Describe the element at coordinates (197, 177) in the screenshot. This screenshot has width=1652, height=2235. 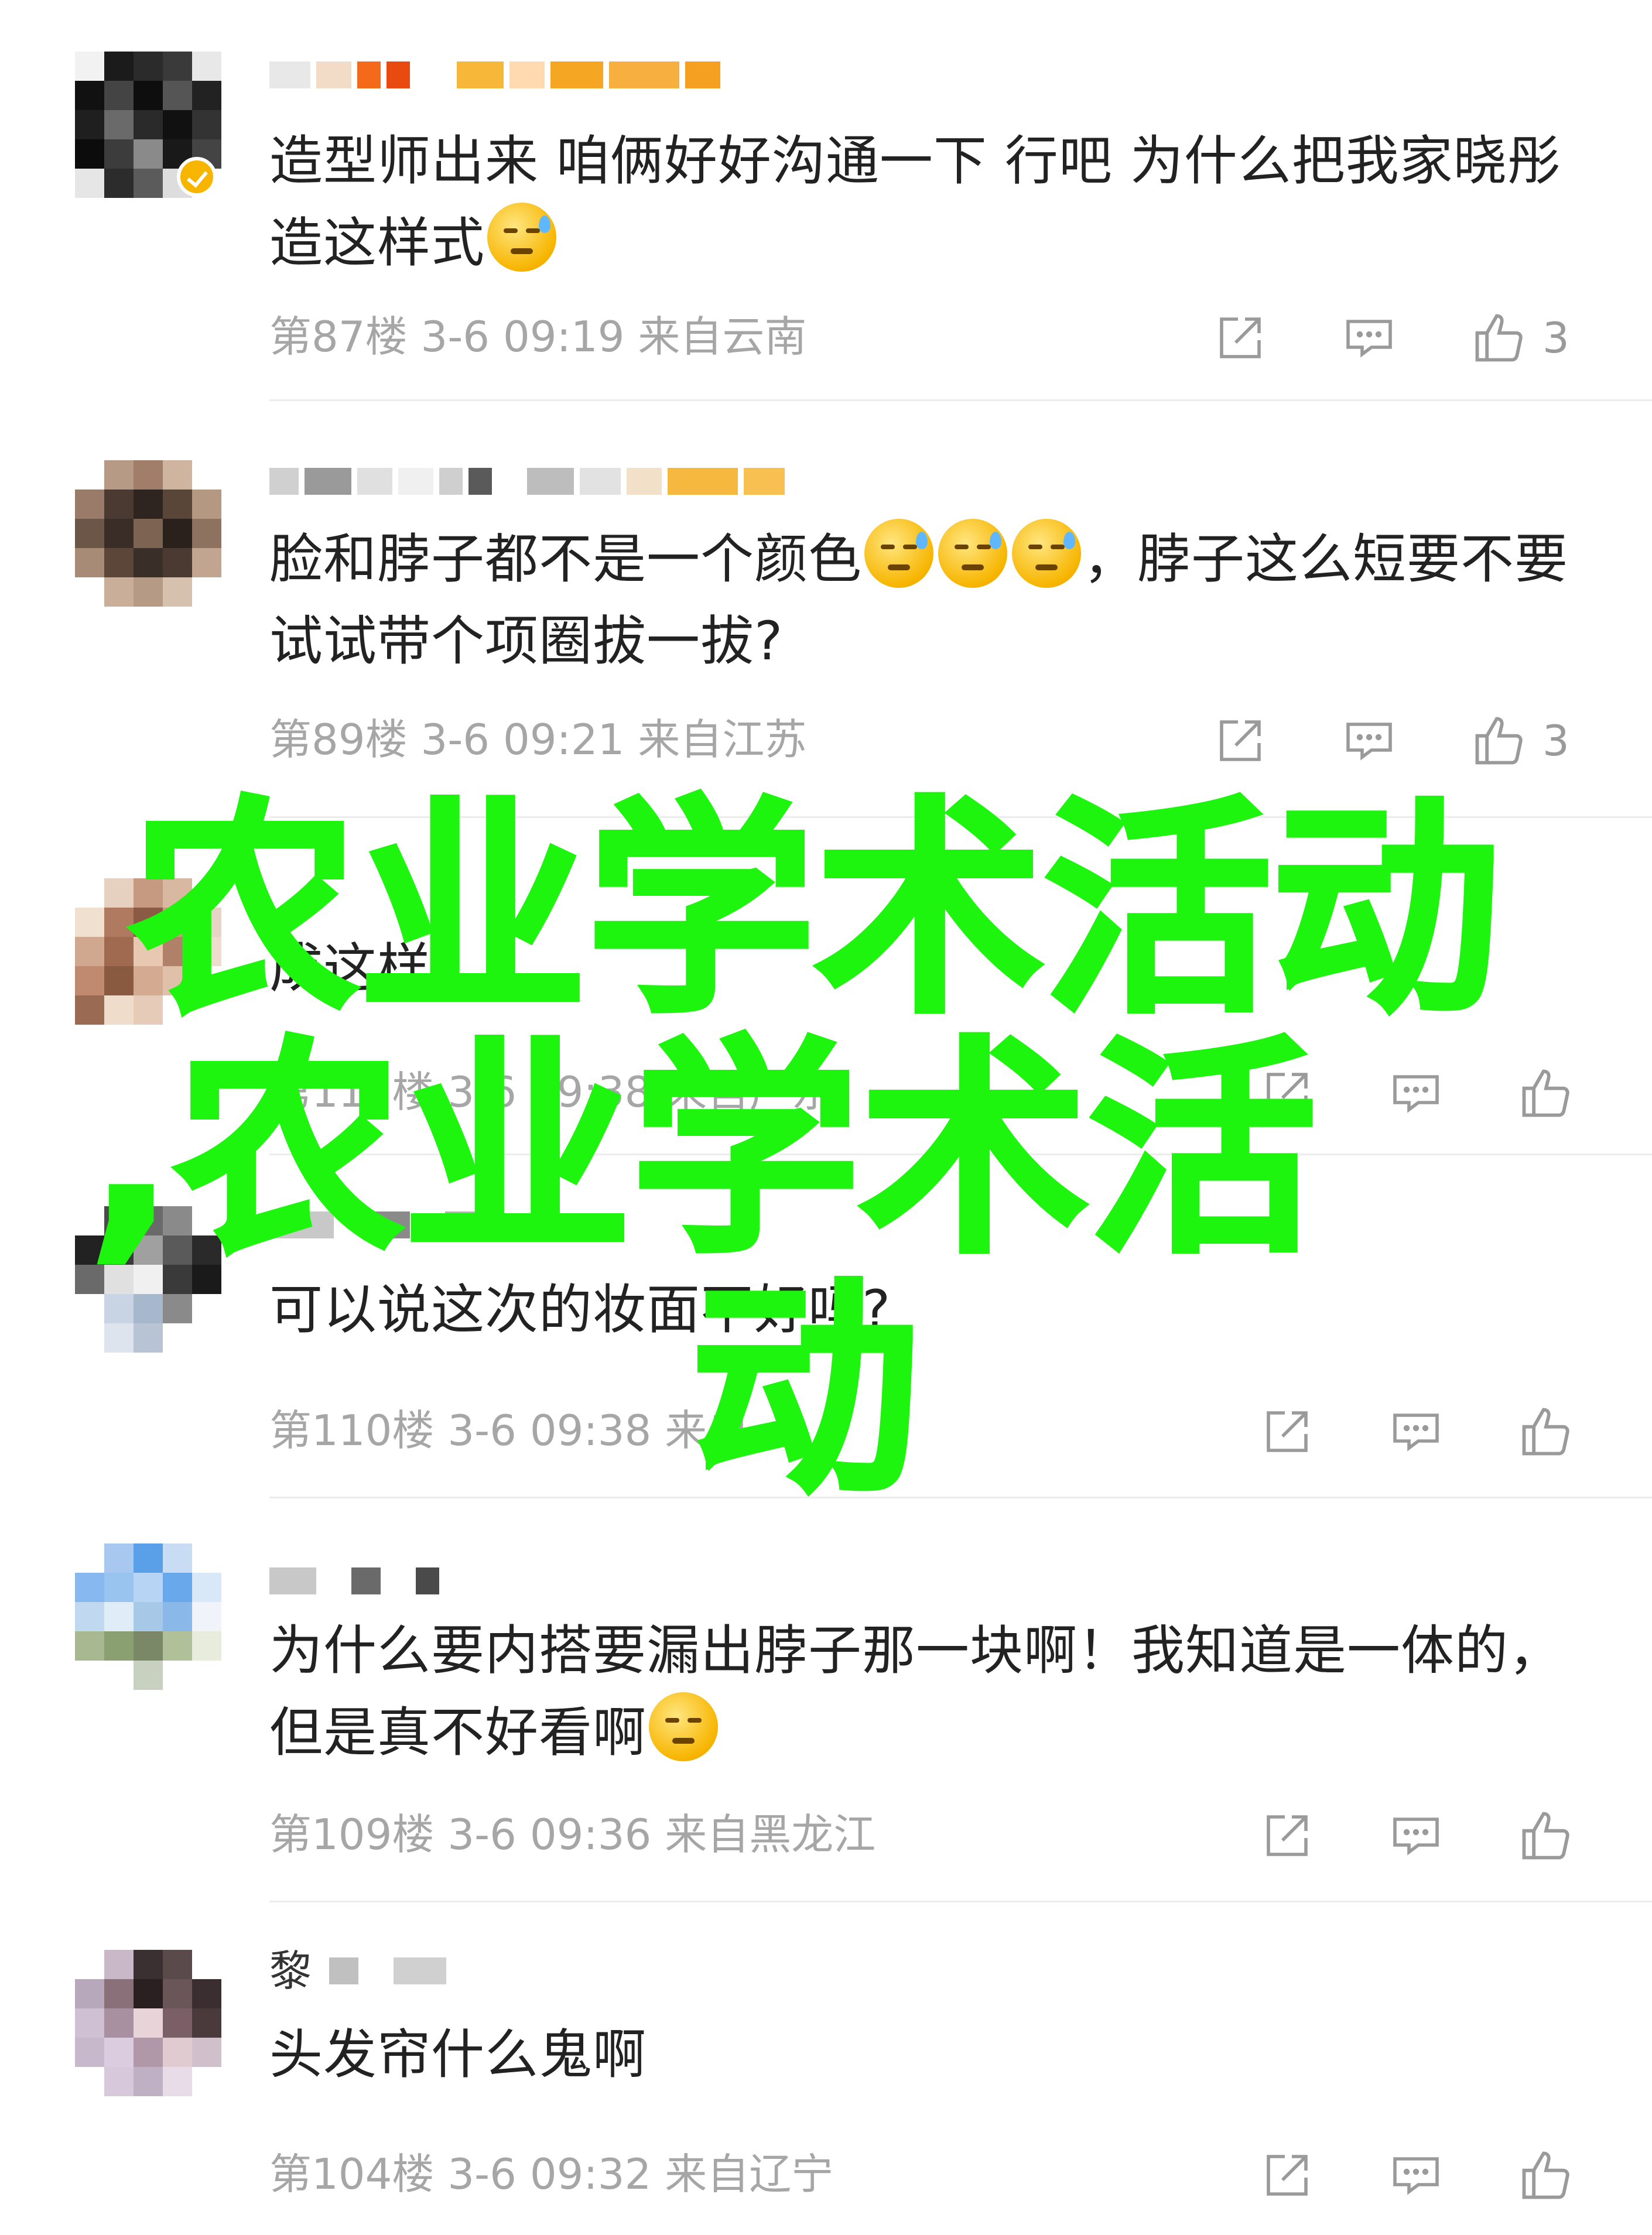
I see `verified-badge-icon` at that location.